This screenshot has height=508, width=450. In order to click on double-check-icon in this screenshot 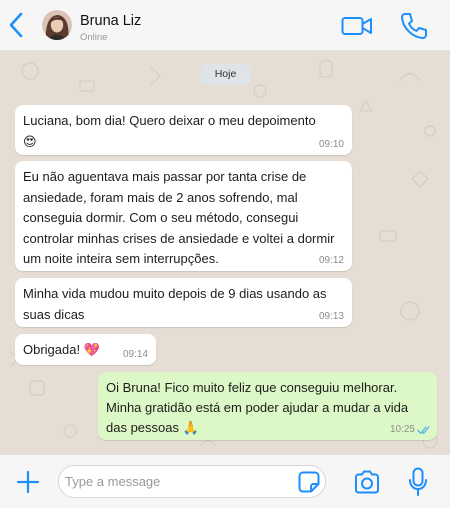, I will do `click(423, 430)`.